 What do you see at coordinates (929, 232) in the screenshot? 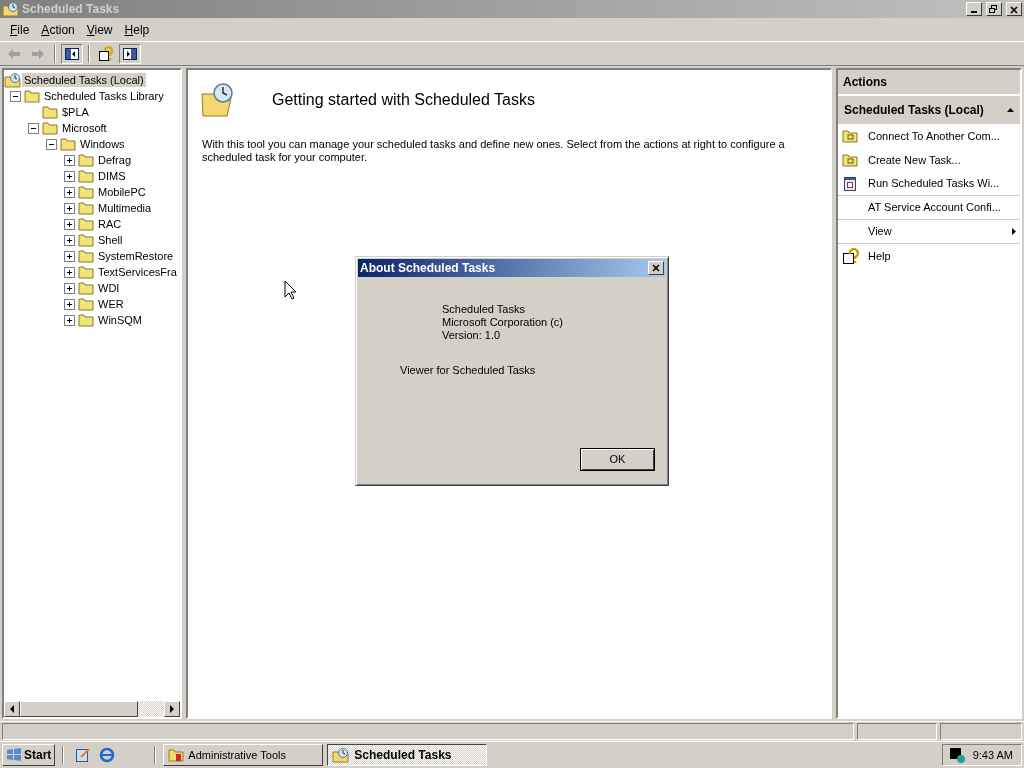
I see `task-pane-link: View` at bounding box center [929, 232].